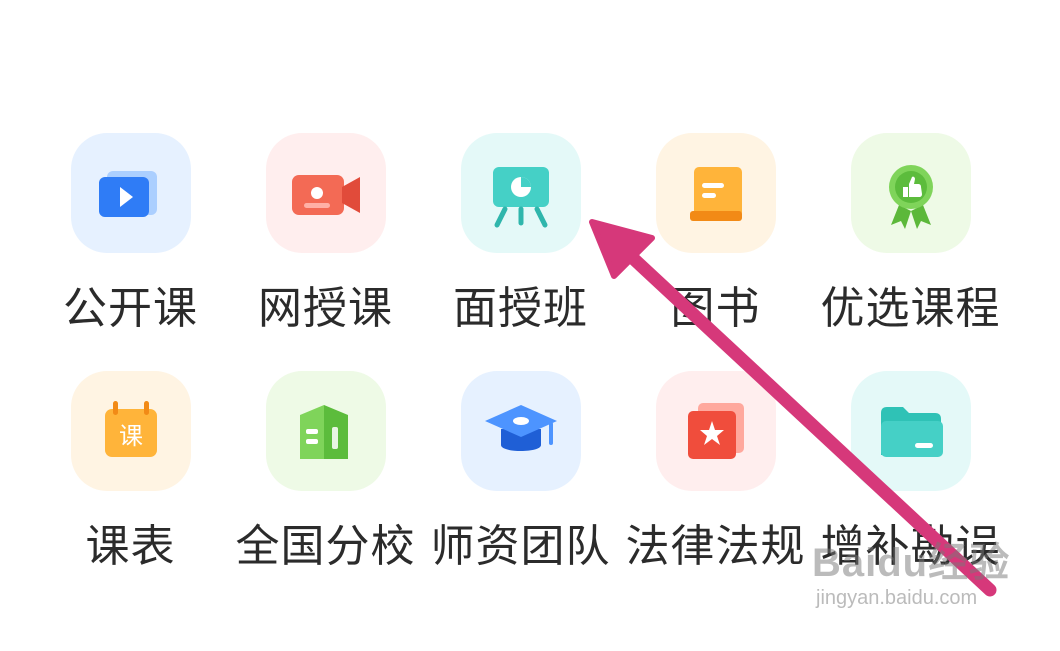 The height and width of the screenshot is (651, 1060). I want to click on menu-item-label: 公开课, so click(130, 308).